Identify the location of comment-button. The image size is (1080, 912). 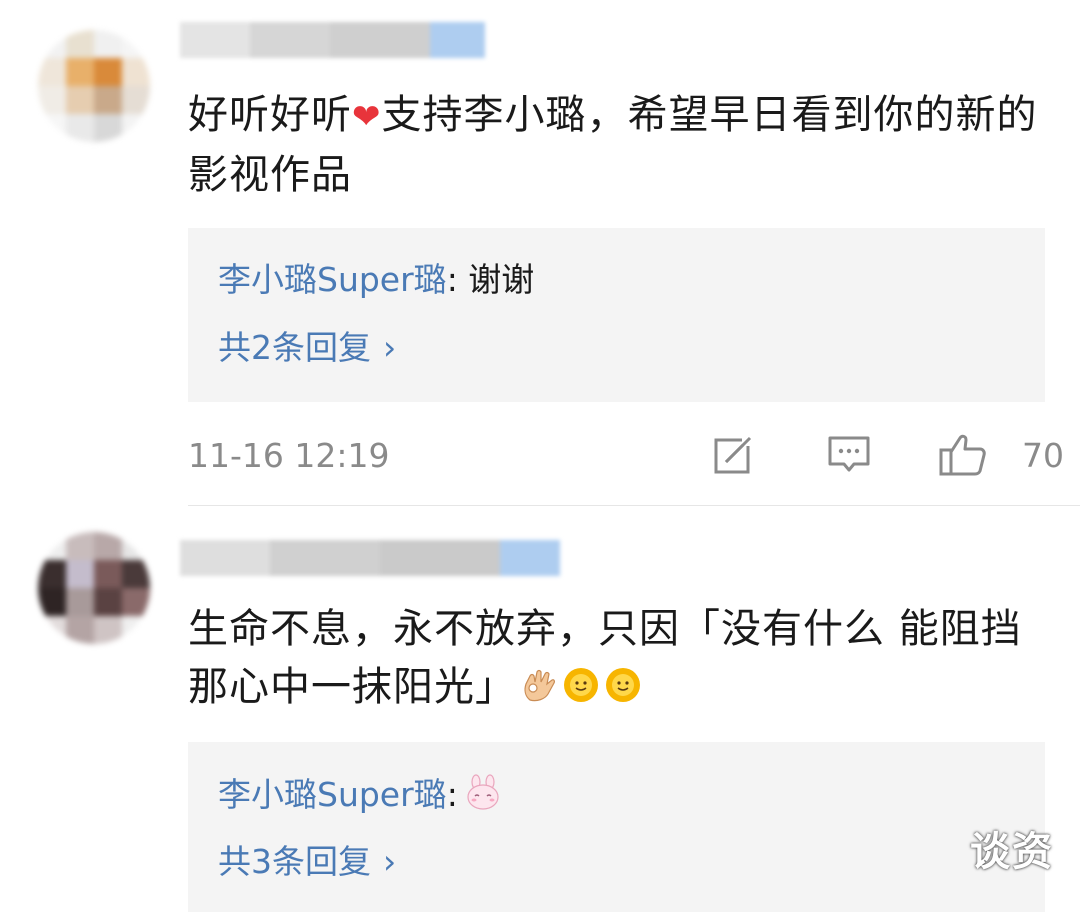
(849, 456).